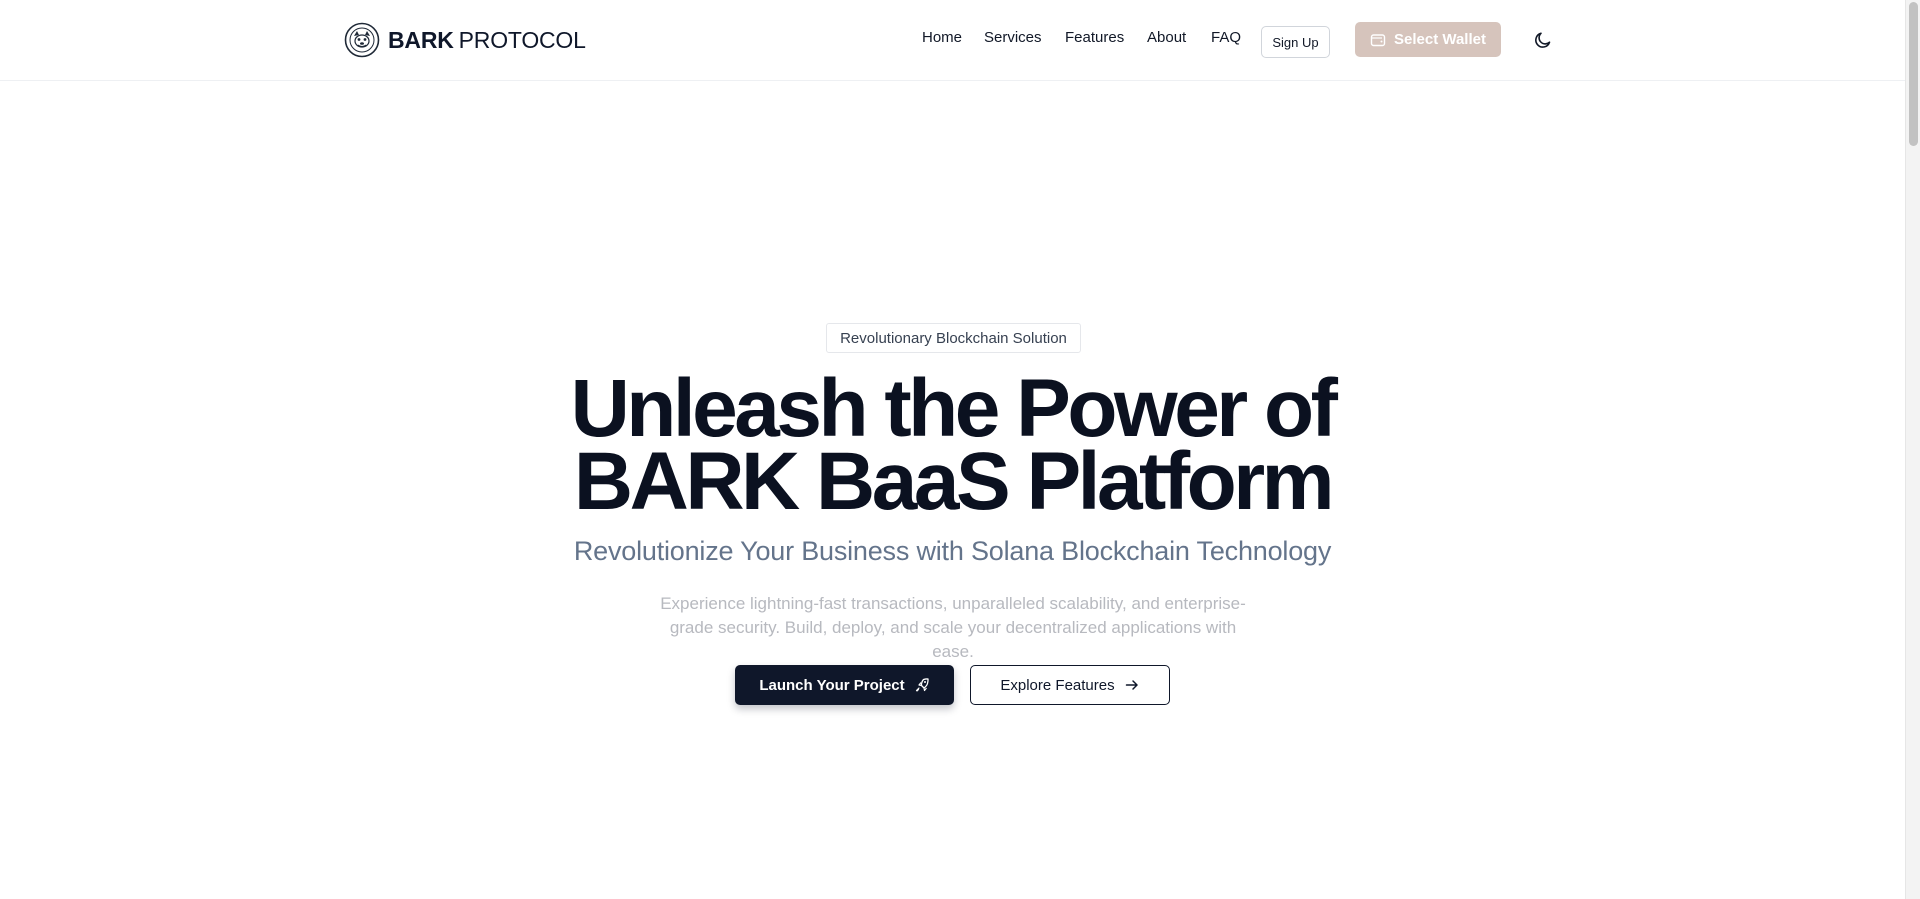 The image size is (1920, 899). I want to click on launch-project-button: Launch Your Project, so click(844, 685).